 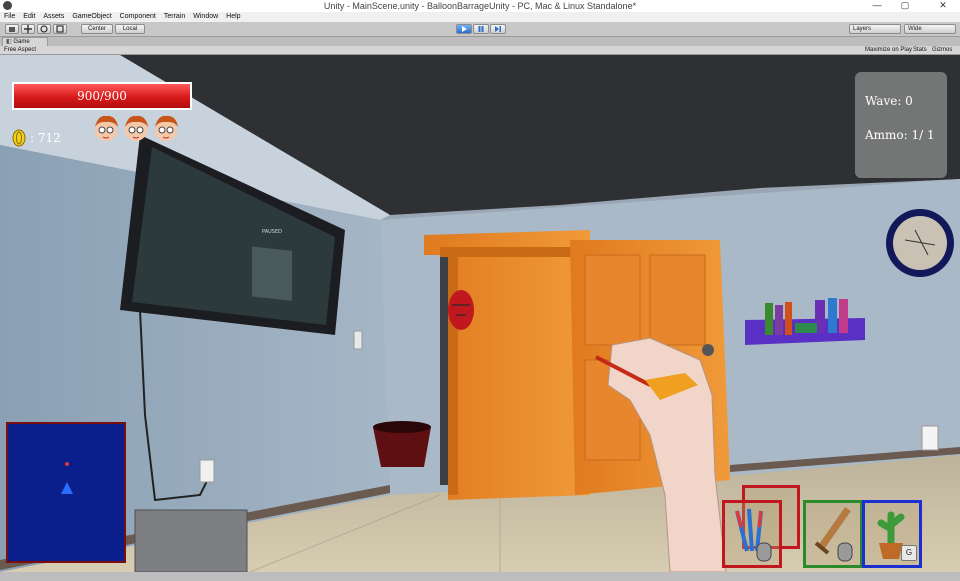 I want to click on lives-display, so click(x=136, y=129).